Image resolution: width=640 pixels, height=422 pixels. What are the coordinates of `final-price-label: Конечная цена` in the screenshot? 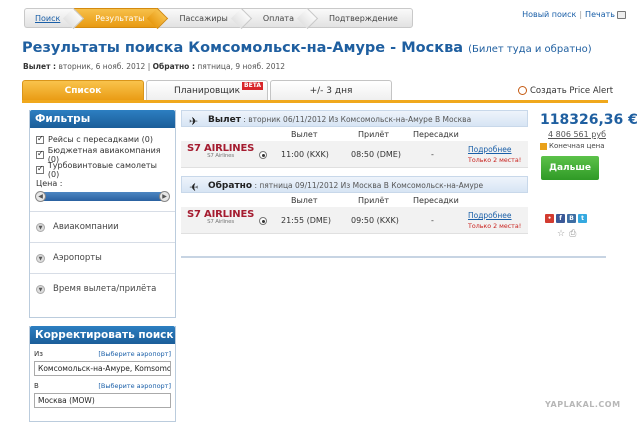 It's located at (577, 146).